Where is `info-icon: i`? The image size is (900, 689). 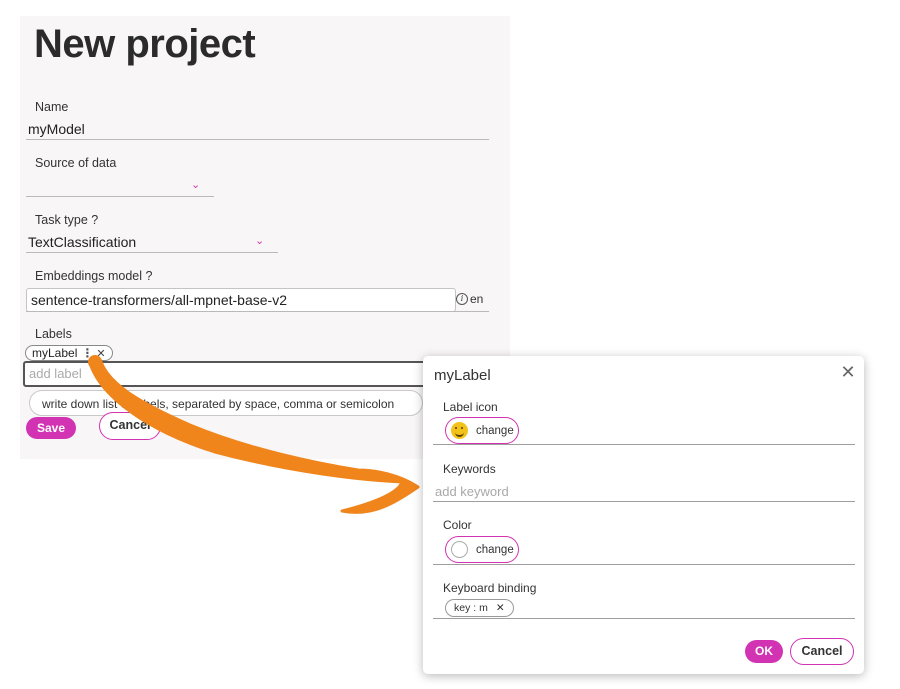 info-icon: i is located at coordinates (462, 299).